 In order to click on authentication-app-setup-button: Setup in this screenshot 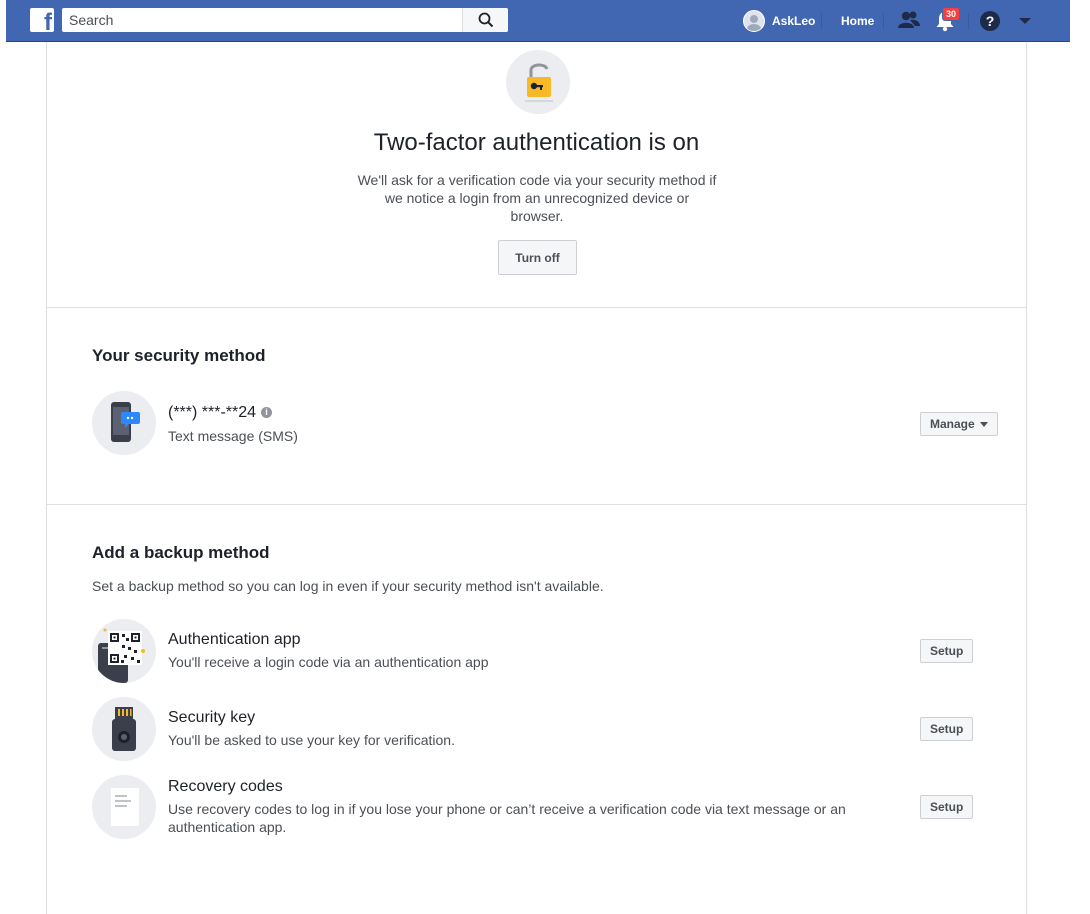, I will do `click(947, 651)`.